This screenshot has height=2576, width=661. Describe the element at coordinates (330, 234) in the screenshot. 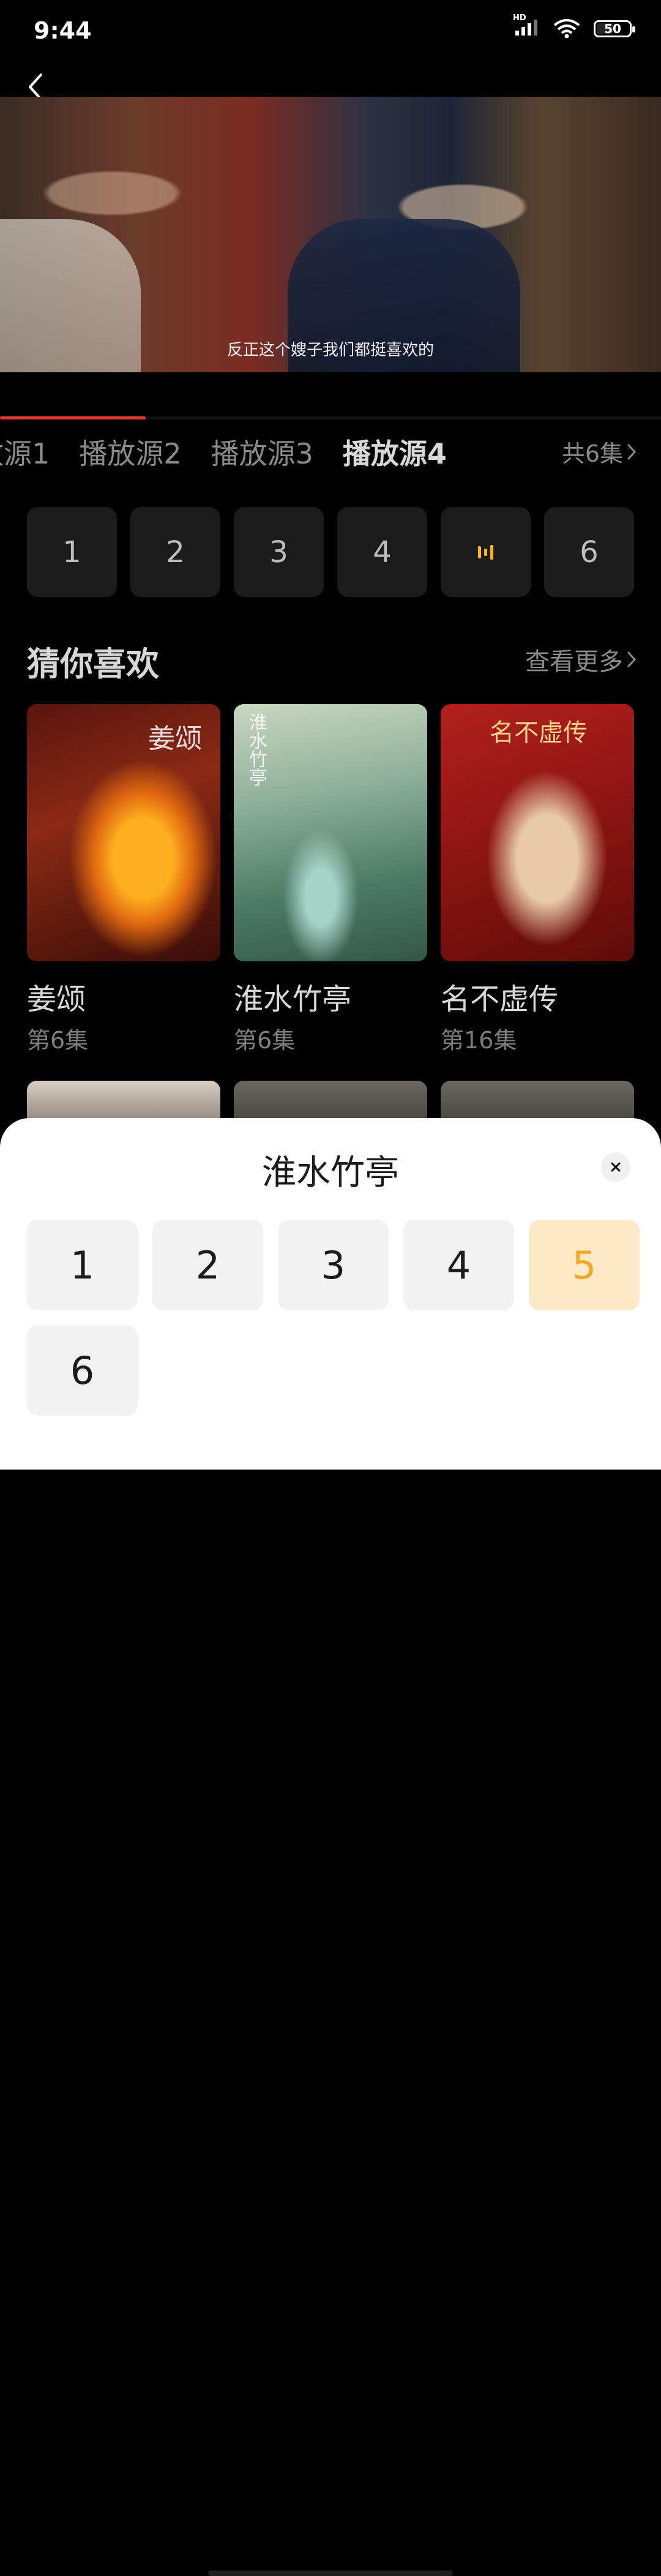

I see `video-player: 反正这个嫂子我们都挺喜欢的` at that location.